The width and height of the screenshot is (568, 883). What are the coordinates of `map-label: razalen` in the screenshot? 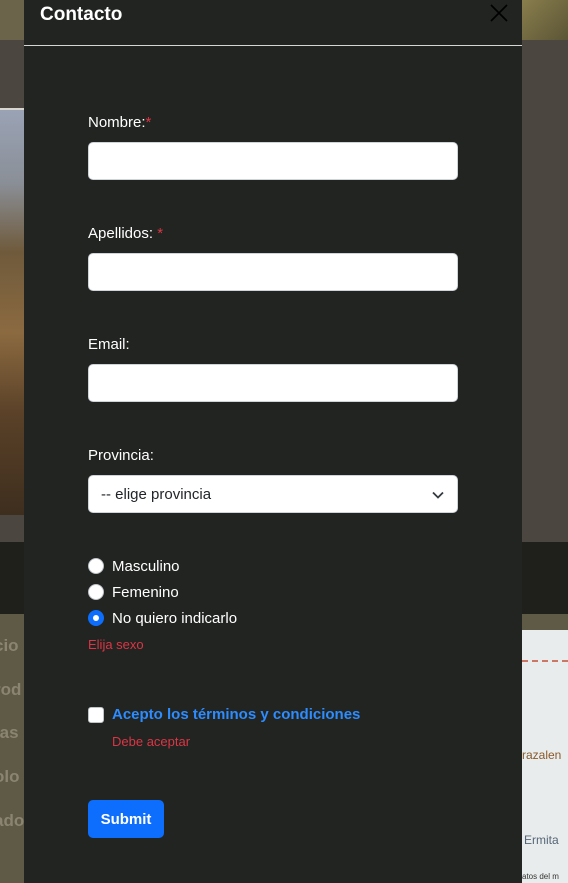 It's located at (542, 755).